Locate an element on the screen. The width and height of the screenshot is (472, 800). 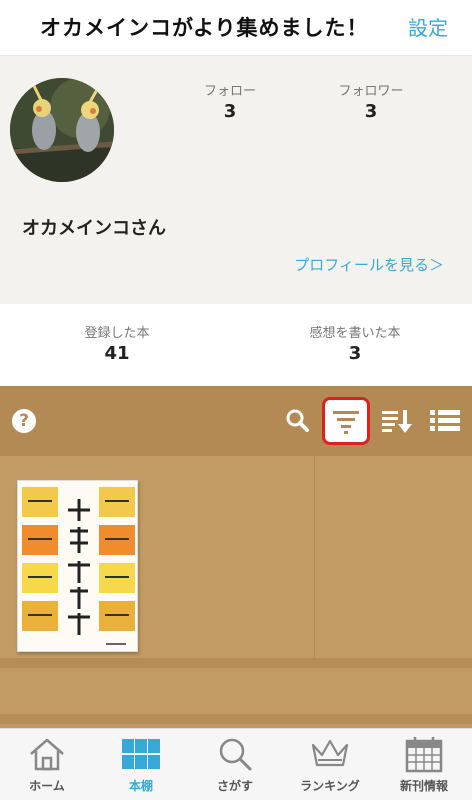
tab-search-label: さがす is located at coordinates (234, 786).